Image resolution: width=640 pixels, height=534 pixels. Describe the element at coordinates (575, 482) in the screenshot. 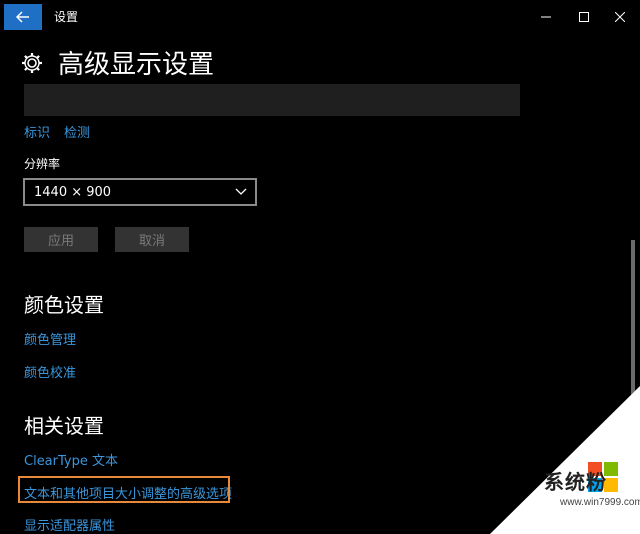

I see `watermark-brand: 系统粉` at that location.